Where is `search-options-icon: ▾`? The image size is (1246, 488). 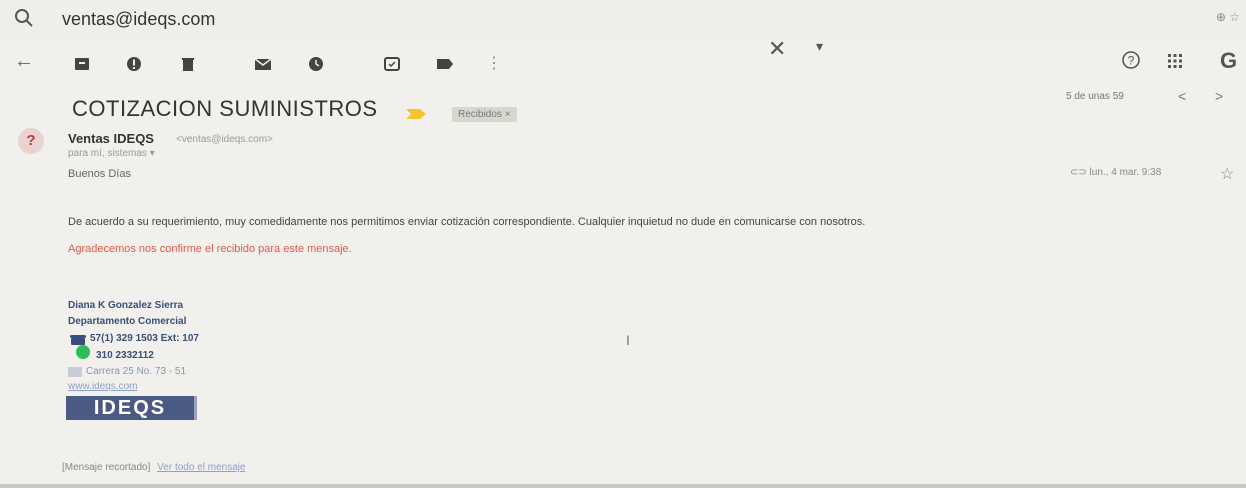
search-options-icon: ▾ is located at coordinates (819, 46).